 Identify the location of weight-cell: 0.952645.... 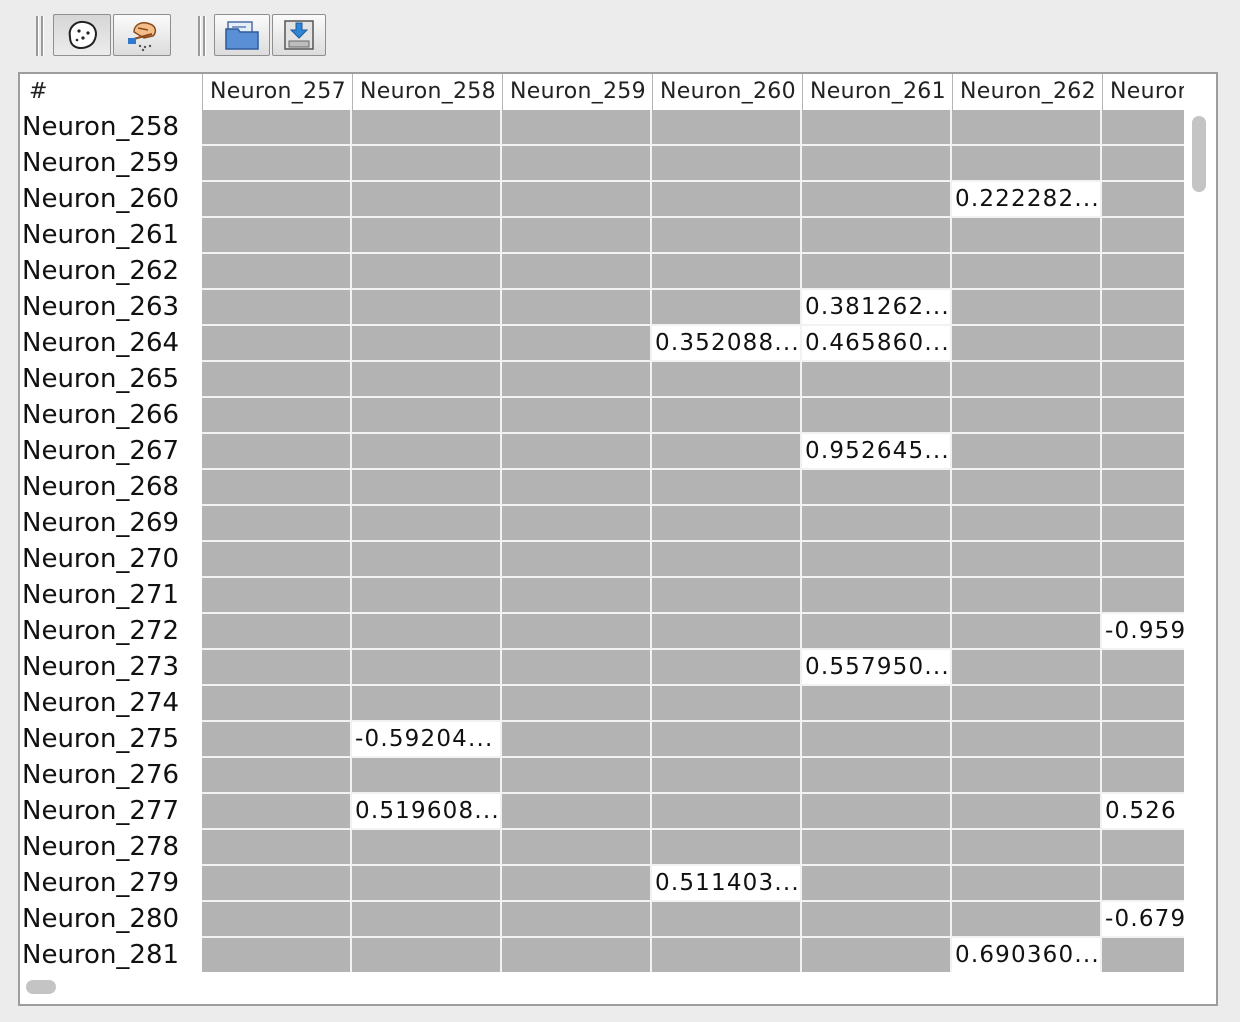
(877, 452).